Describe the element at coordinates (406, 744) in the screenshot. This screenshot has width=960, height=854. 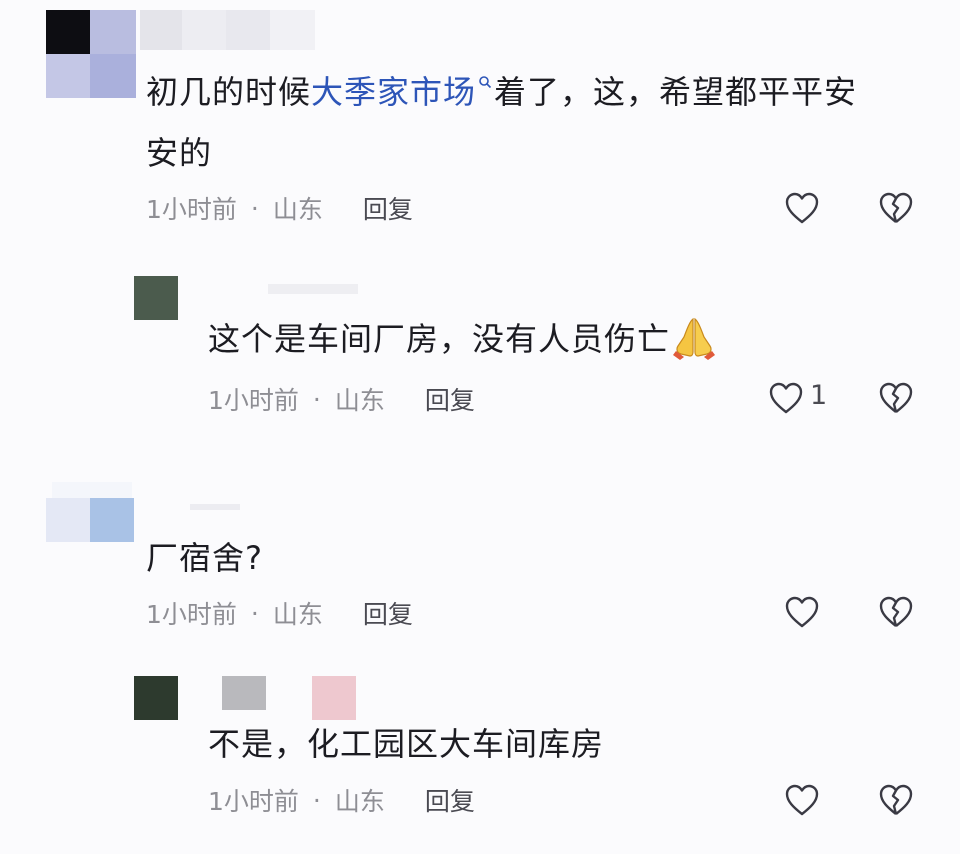
I see `comment-4-text: 不是，化工园区大车间库房` at that location.